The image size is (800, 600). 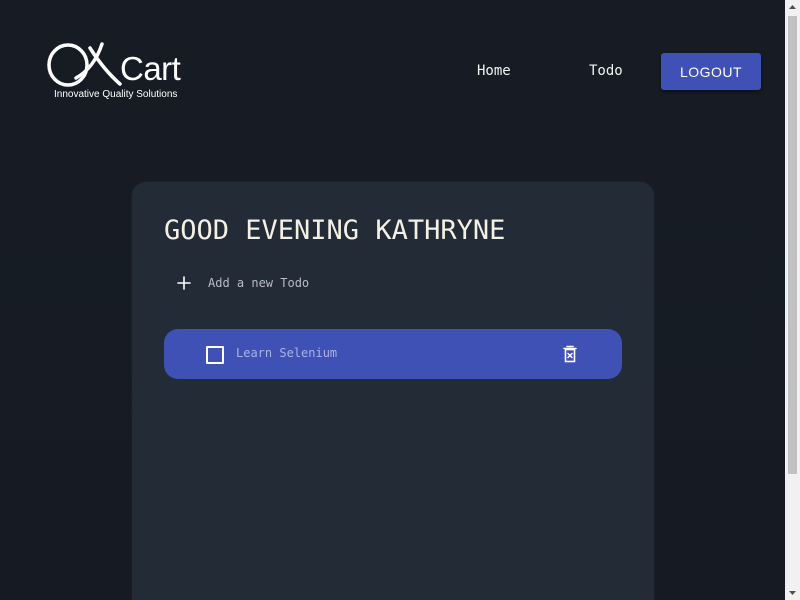 What do you see at coordinates (215, 355) in the screenshot?
I see `todo-checkbox` at bounding box center [215, 355].